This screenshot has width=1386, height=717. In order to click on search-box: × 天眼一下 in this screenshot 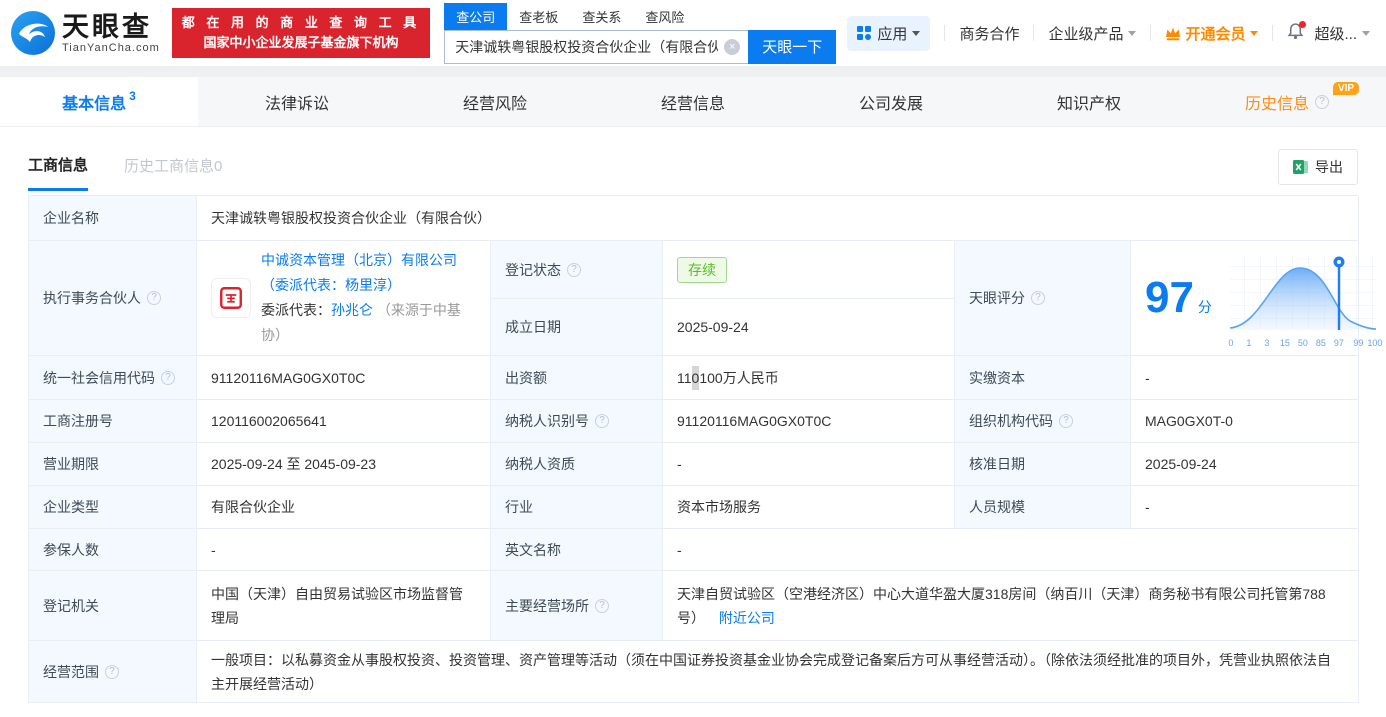, I will do `click(640, 46)`.